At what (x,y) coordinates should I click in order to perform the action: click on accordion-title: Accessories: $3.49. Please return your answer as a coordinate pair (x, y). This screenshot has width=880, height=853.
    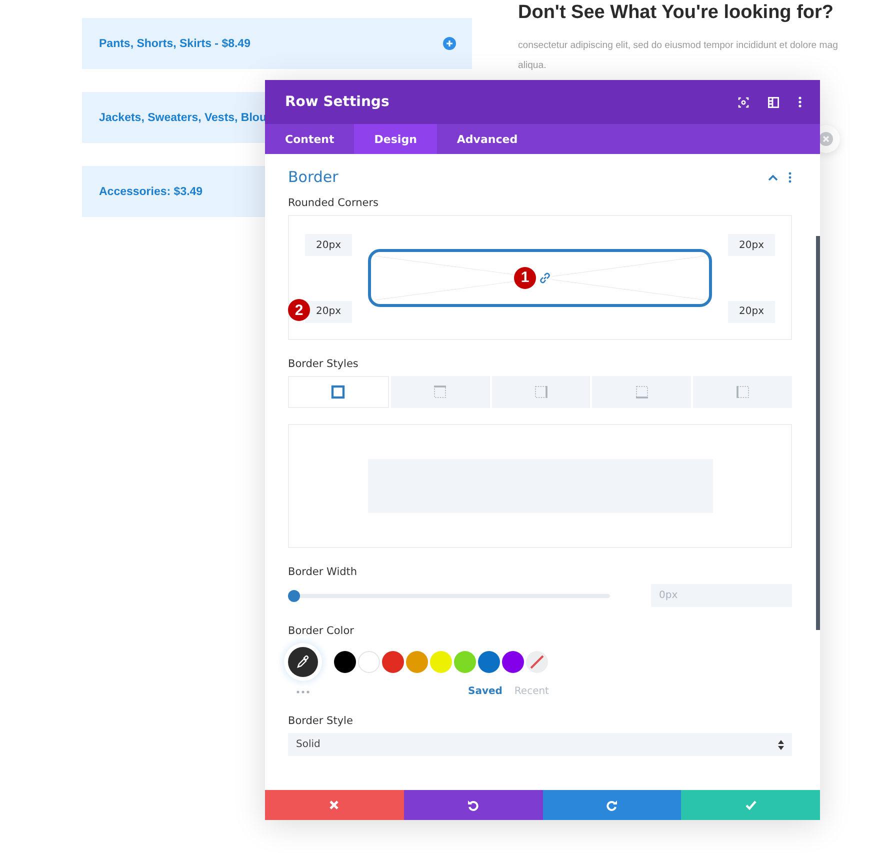
    Looking at the image, I should click on (151, 192).